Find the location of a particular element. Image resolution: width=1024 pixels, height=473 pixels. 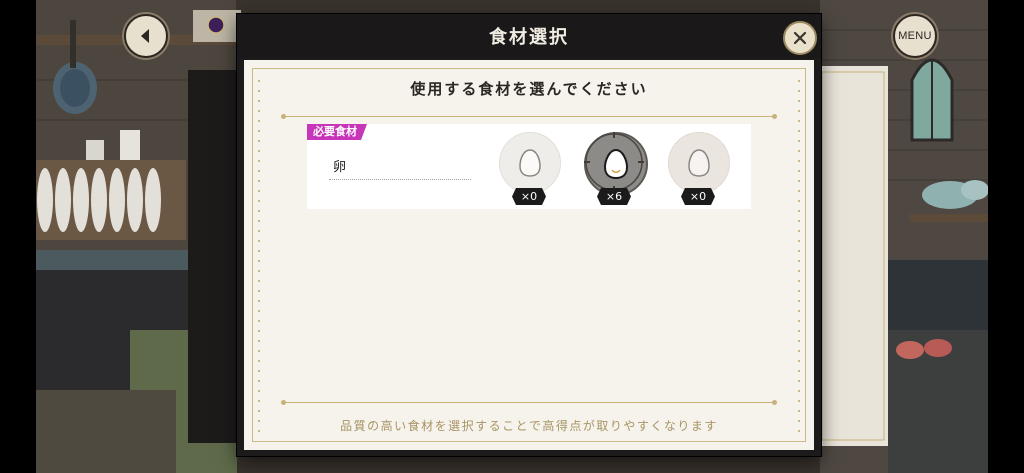

dotted-border-right is located at coordinates (799, 254).